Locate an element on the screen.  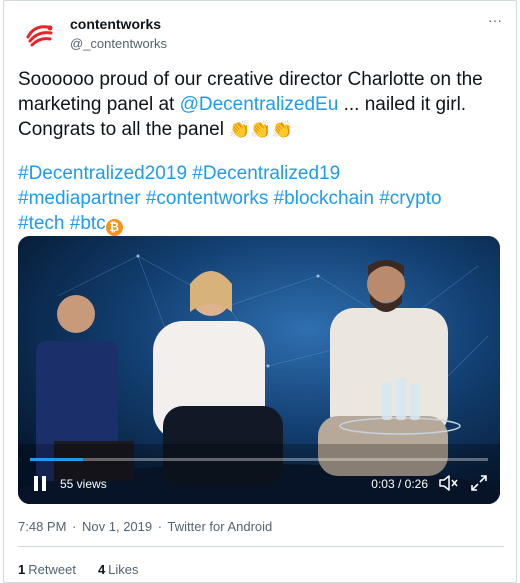
more-options-button: ··· is located at coordinates (495, 20).